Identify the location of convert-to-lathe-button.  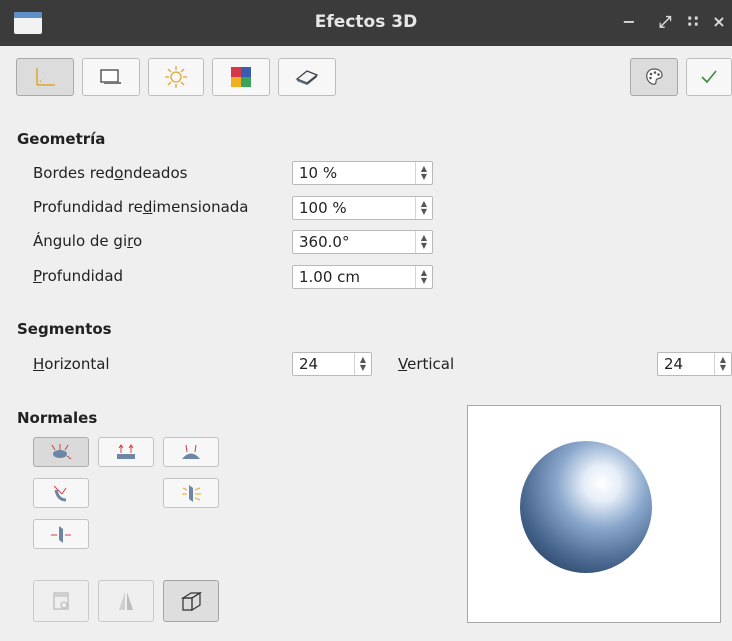
(126, 601).